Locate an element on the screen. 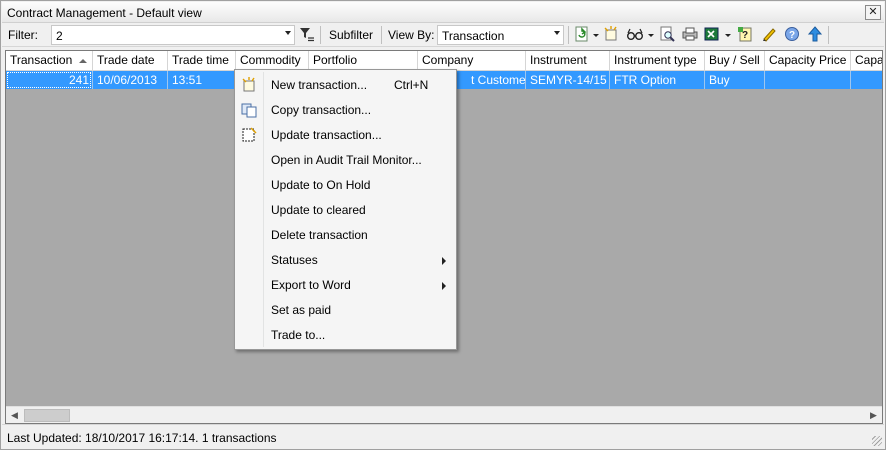  filter-combo: 2 is located at coordinates (173, 35).